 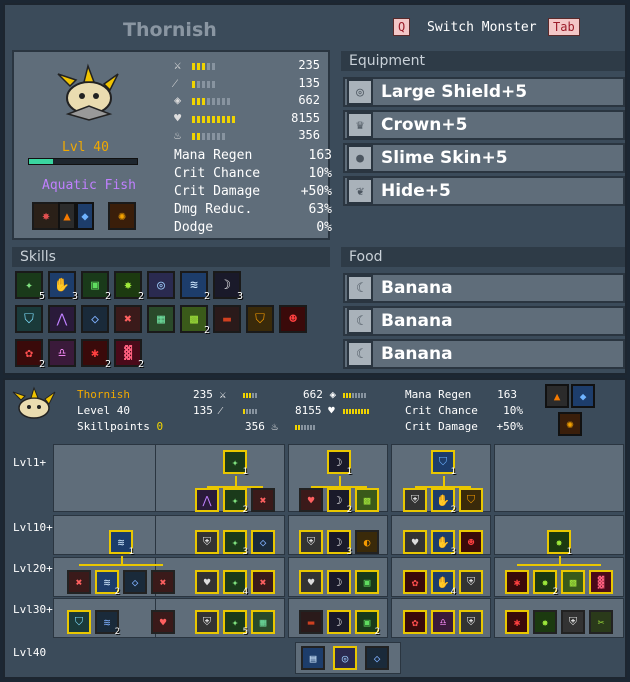 I want to click on skill-node: ▓, so click(x=601, y=582).